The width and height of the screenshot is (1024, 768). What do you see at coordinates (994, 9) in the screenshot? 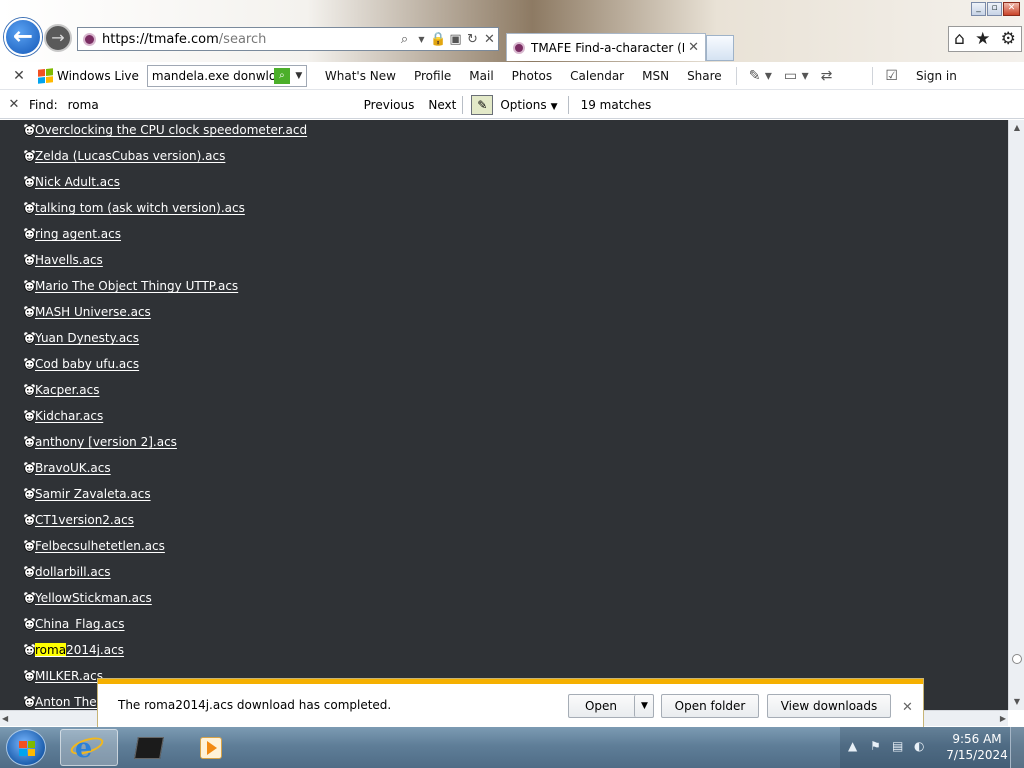
I see `maximize-button: ▫` at bounding box center [994, 9].